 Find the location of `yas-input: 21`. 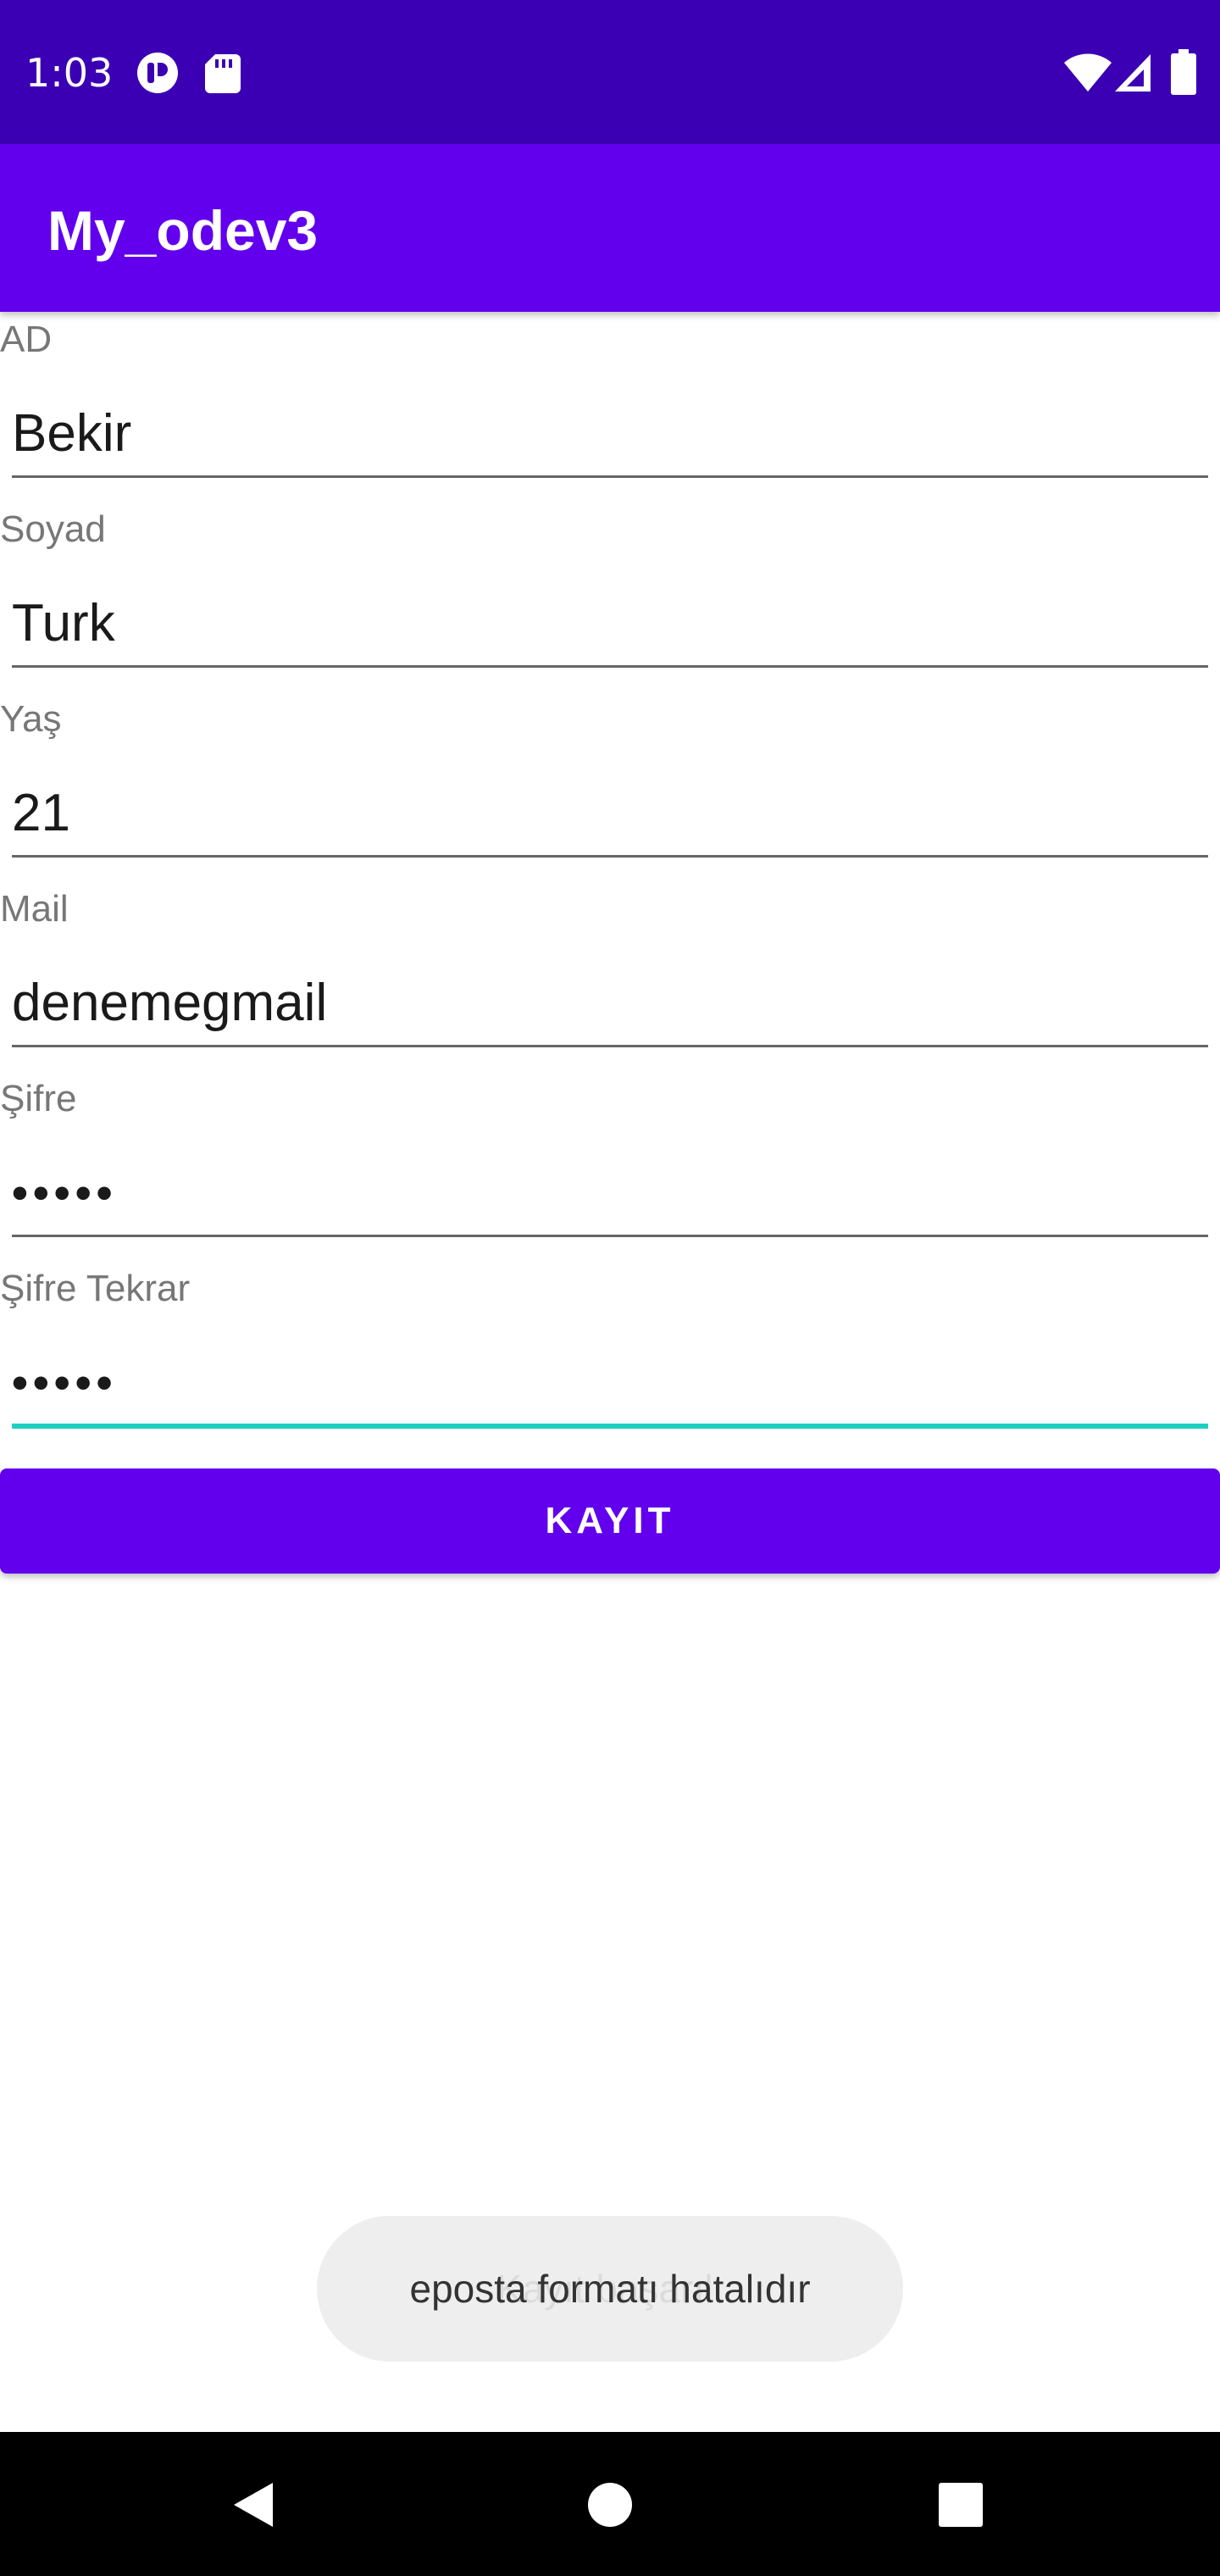

yas-input: 21 is located at coordinates (41, 813).